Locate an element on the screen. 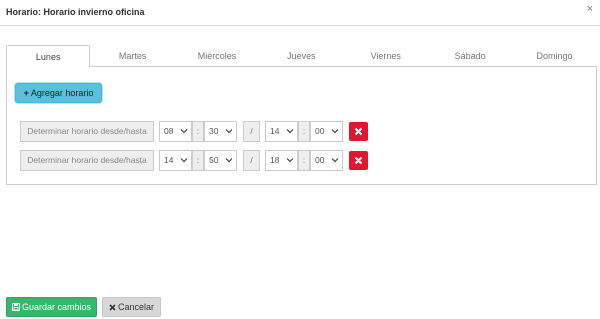  add-schedule-label: Agregar horario is located at coordinates (62, 93).